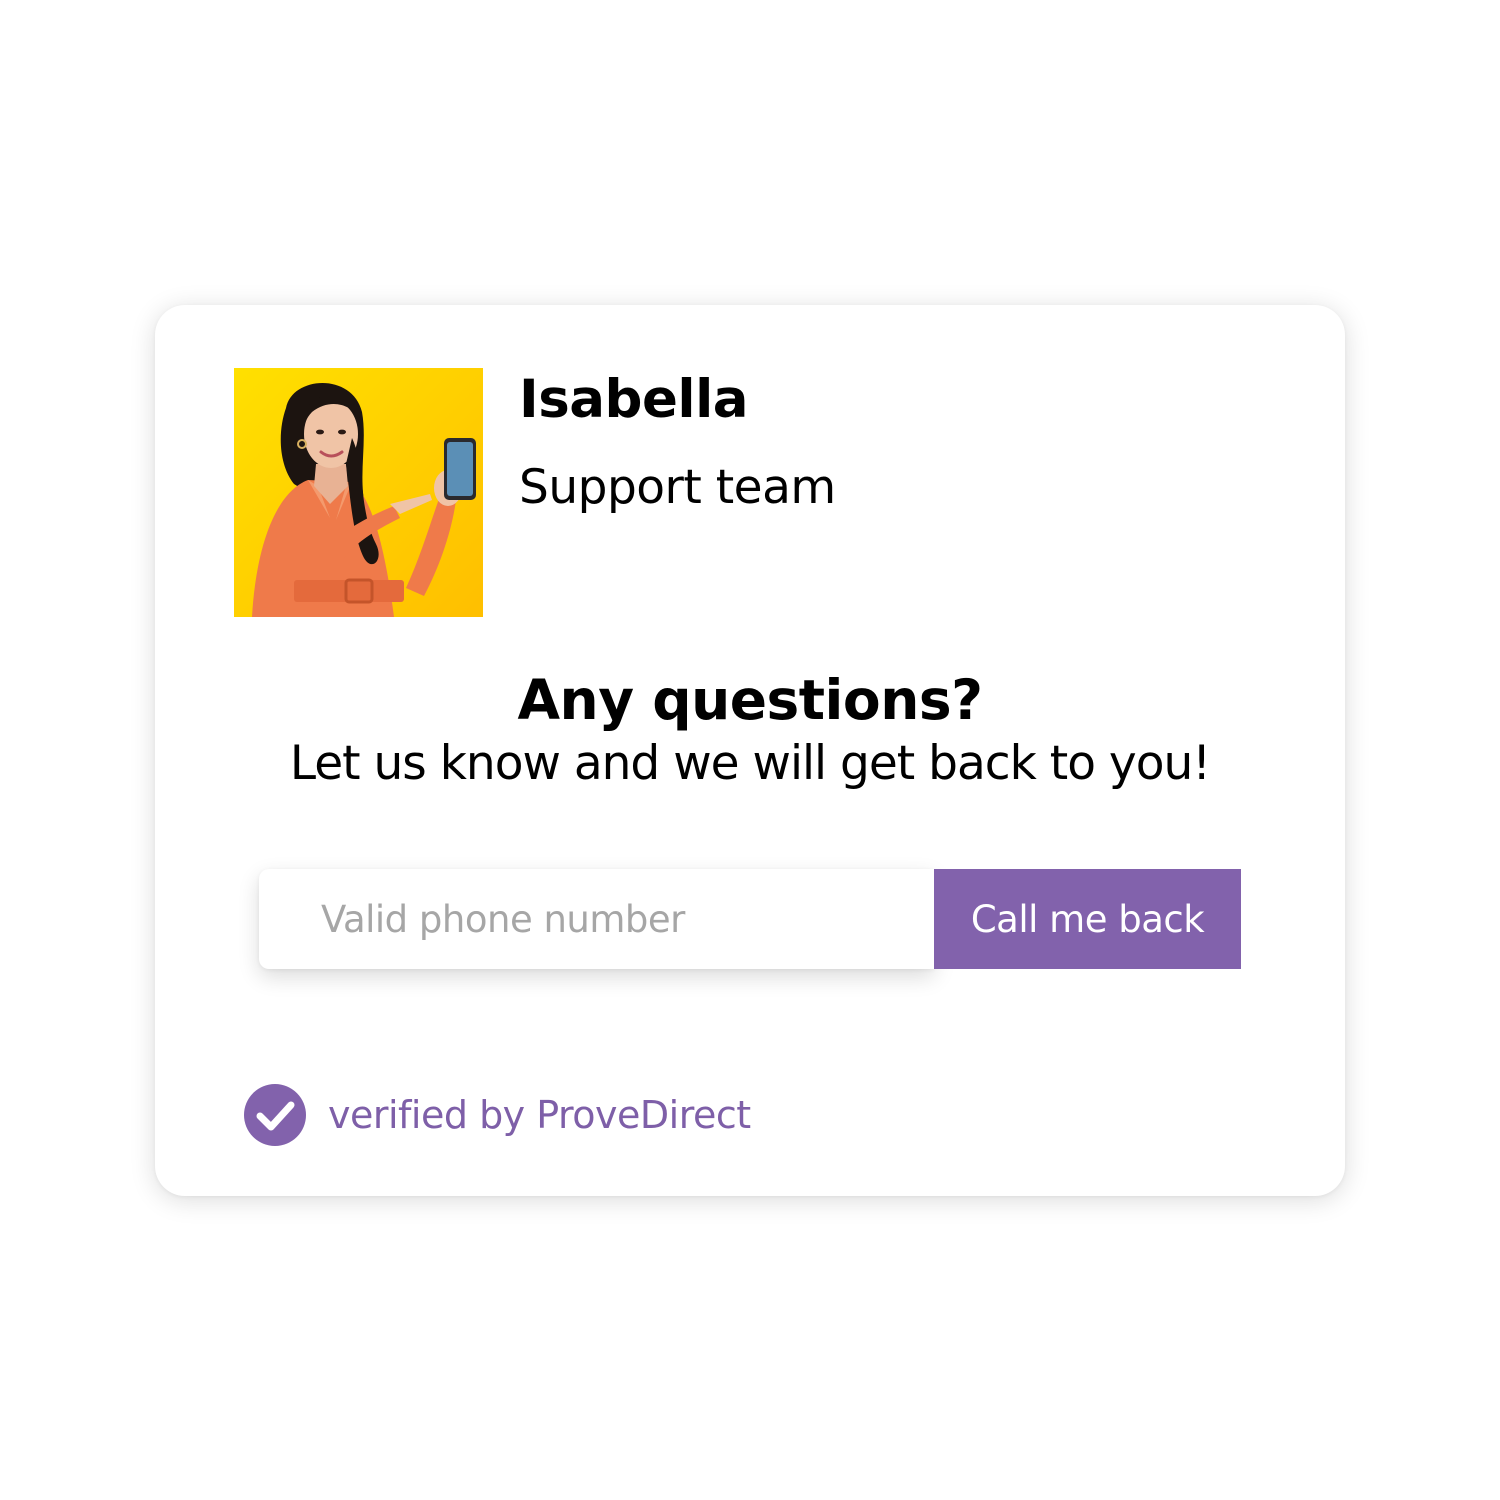  What do you see at coordinates (750, 700) in the screenshot?
I see `headline: Any questions?` at bounding box center [750, 700].